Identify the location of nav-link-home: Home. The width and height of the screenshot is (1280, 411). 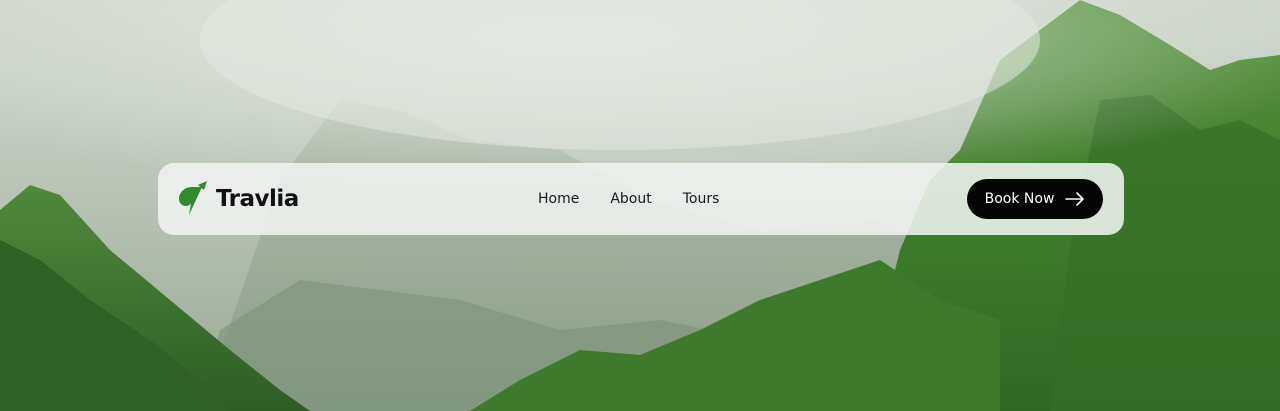
(558, 199).